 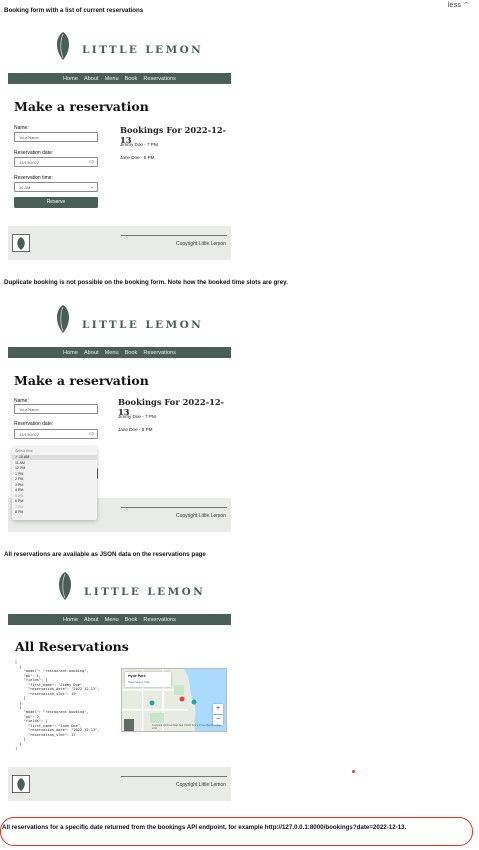 I want to click on dropdown-option-disabled: 5 PM, so click(x=19, y=495).